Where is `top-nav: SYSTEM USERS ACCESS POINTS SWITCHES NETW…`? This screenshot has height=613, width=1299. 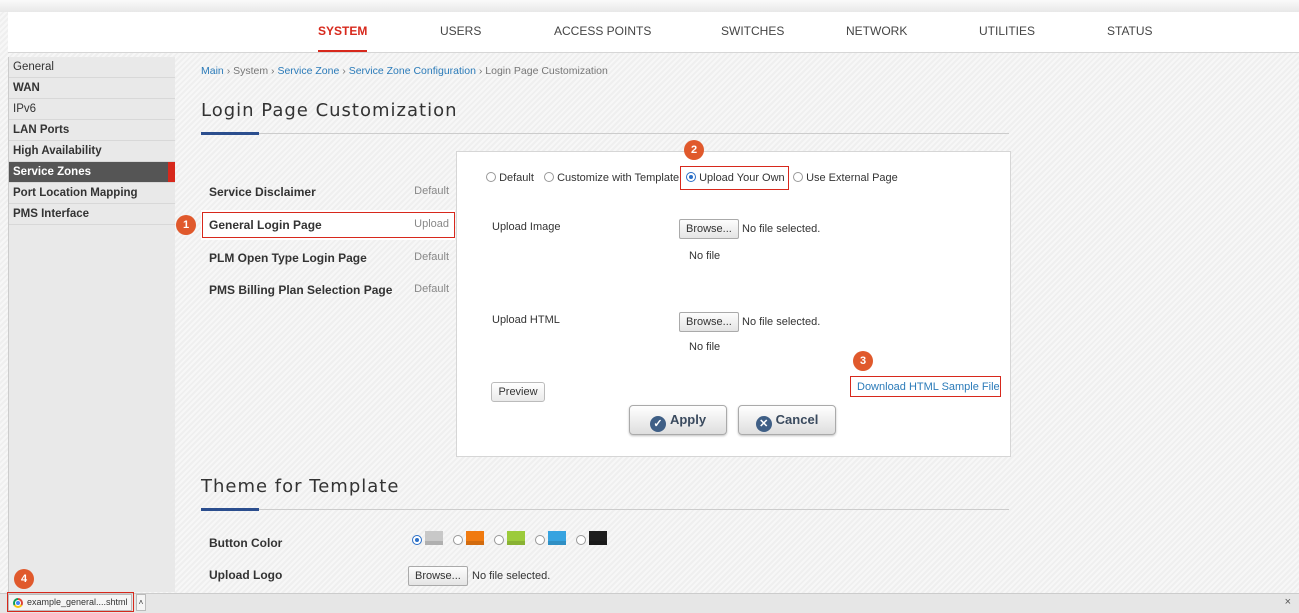 top-nav: SYSTEM USERS ACCESS POINTS SWITCHES NETW… is located at coordinates (653, 32).